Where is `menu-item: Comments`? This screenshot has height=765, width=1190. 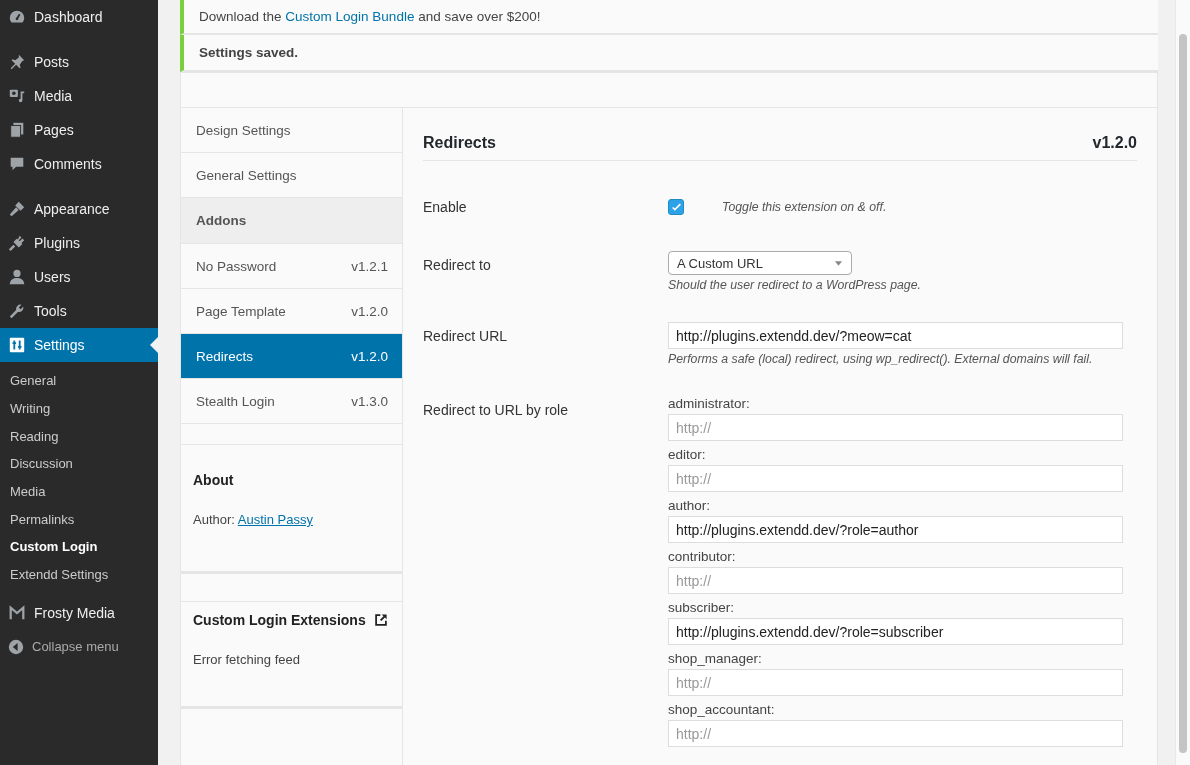
menu-item: Comments is located at coordinates (79, 164).